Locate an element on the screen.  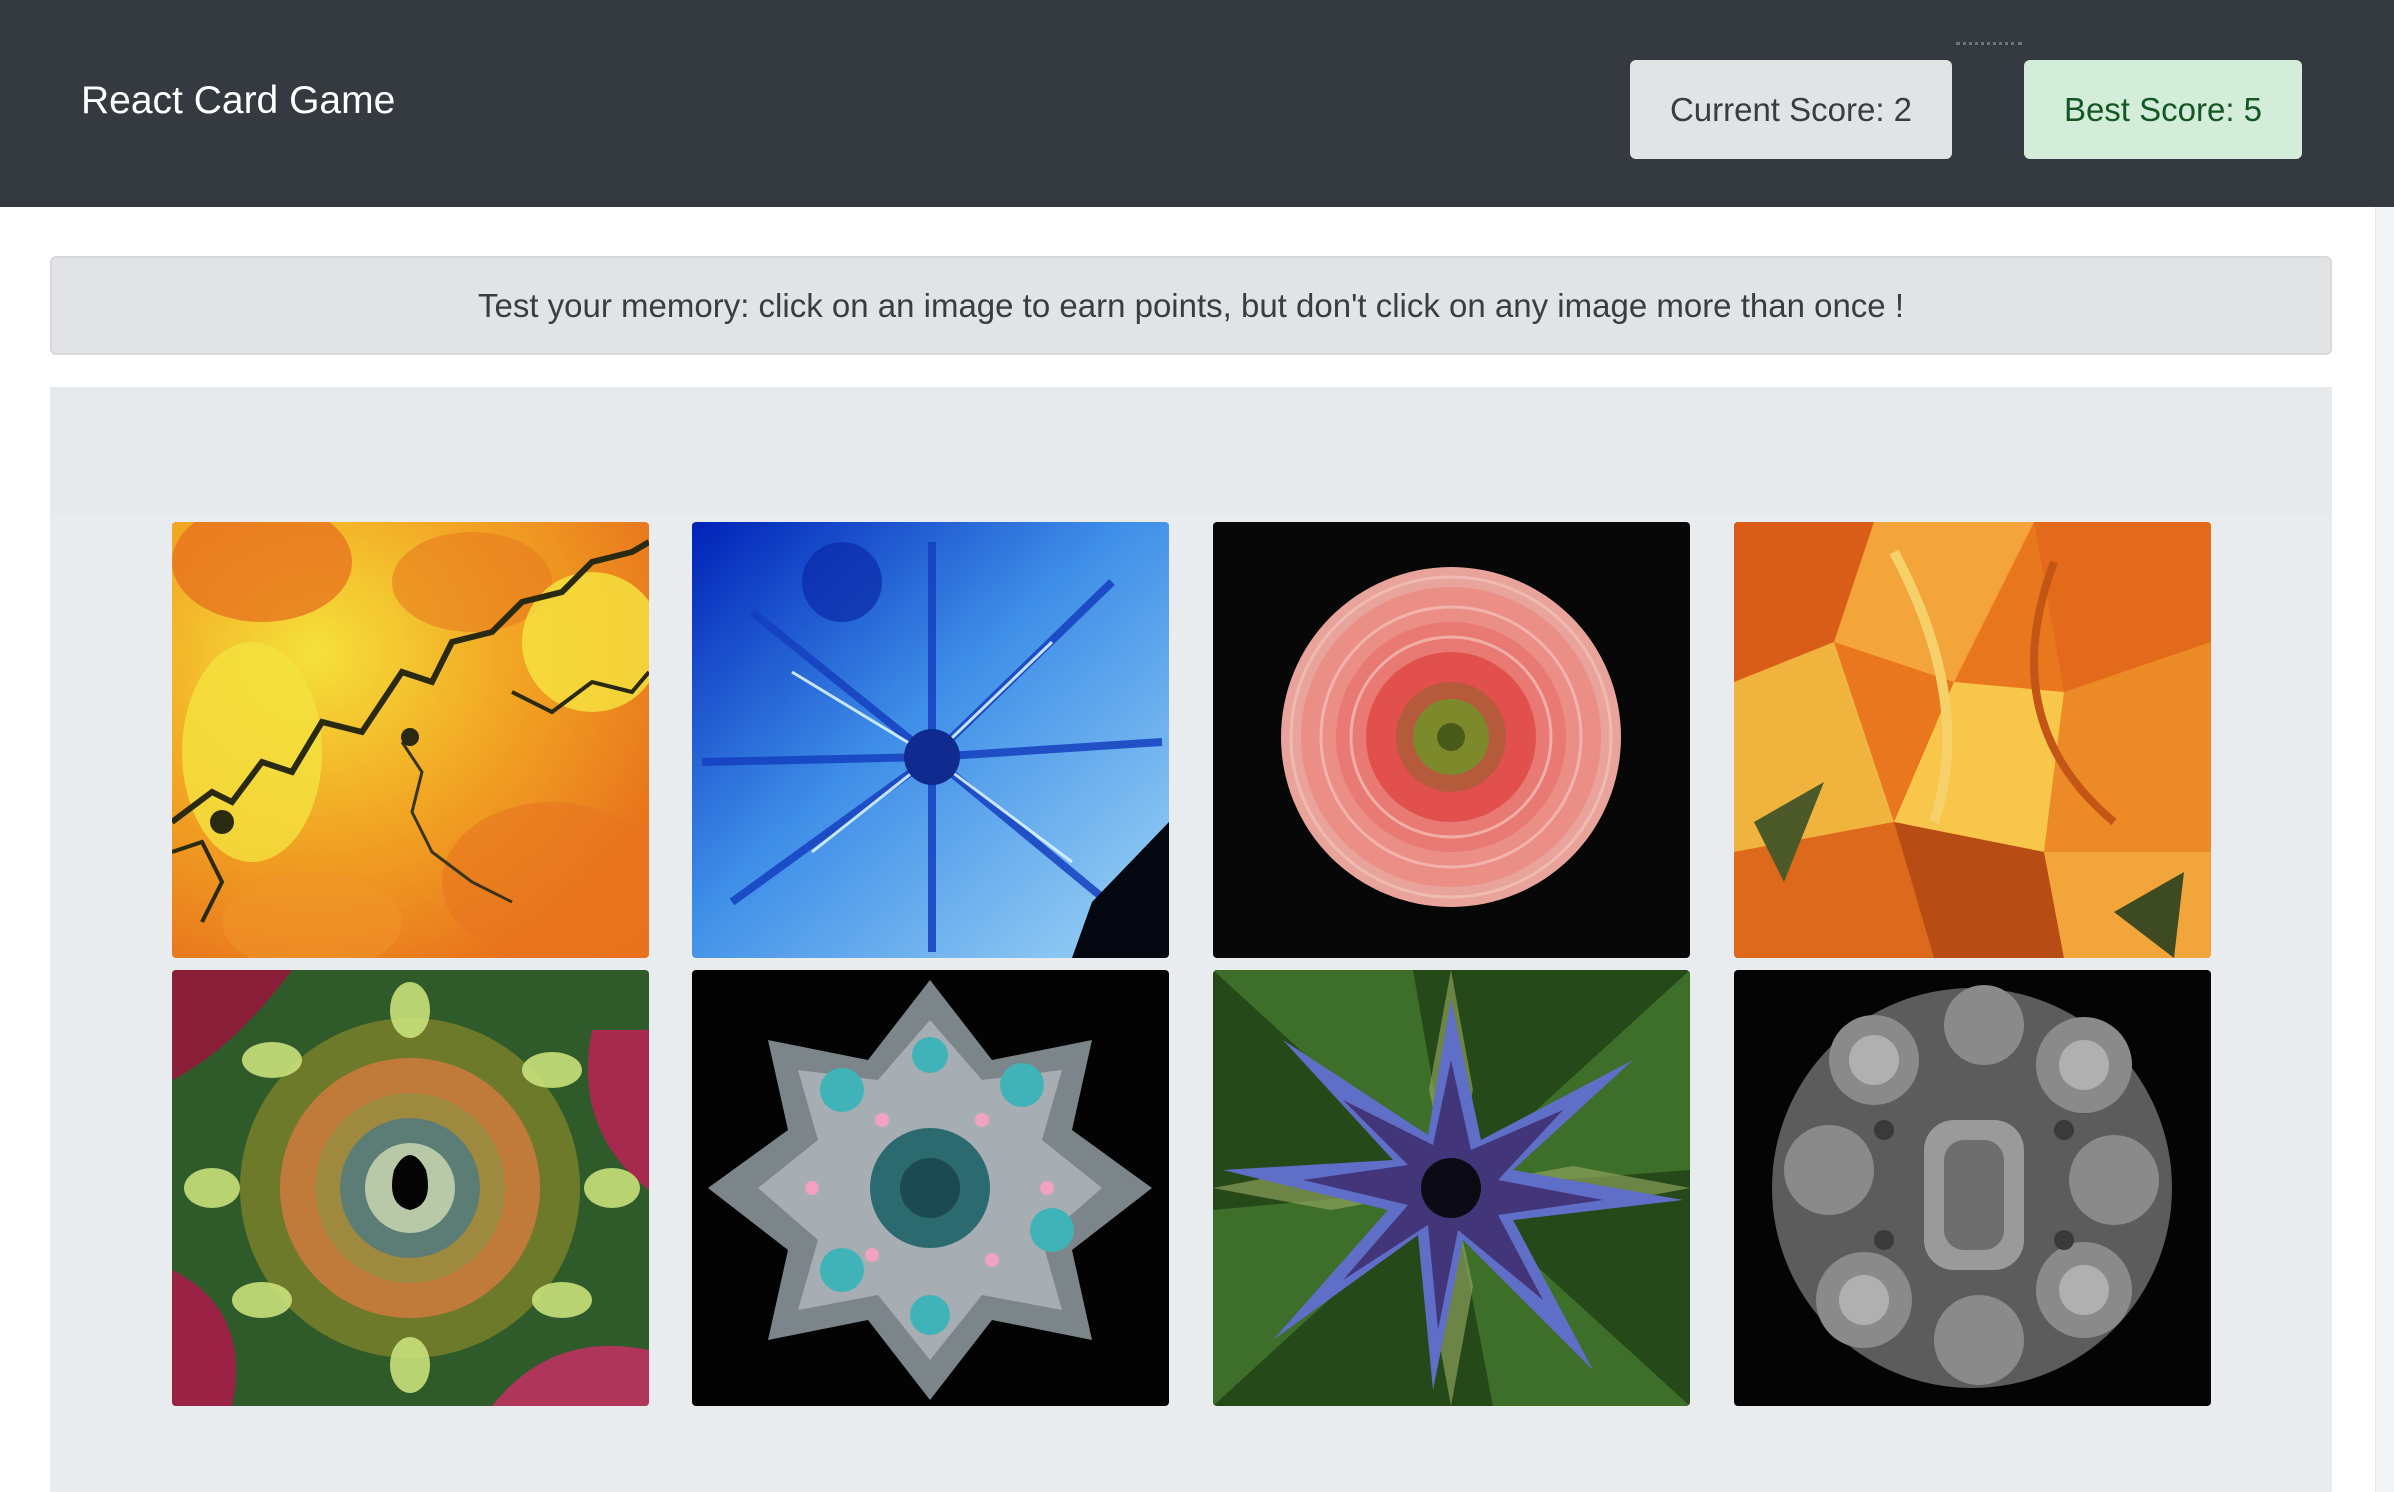
current-score-badge: Current Score: 2 is located at coordinates (1791, 109).